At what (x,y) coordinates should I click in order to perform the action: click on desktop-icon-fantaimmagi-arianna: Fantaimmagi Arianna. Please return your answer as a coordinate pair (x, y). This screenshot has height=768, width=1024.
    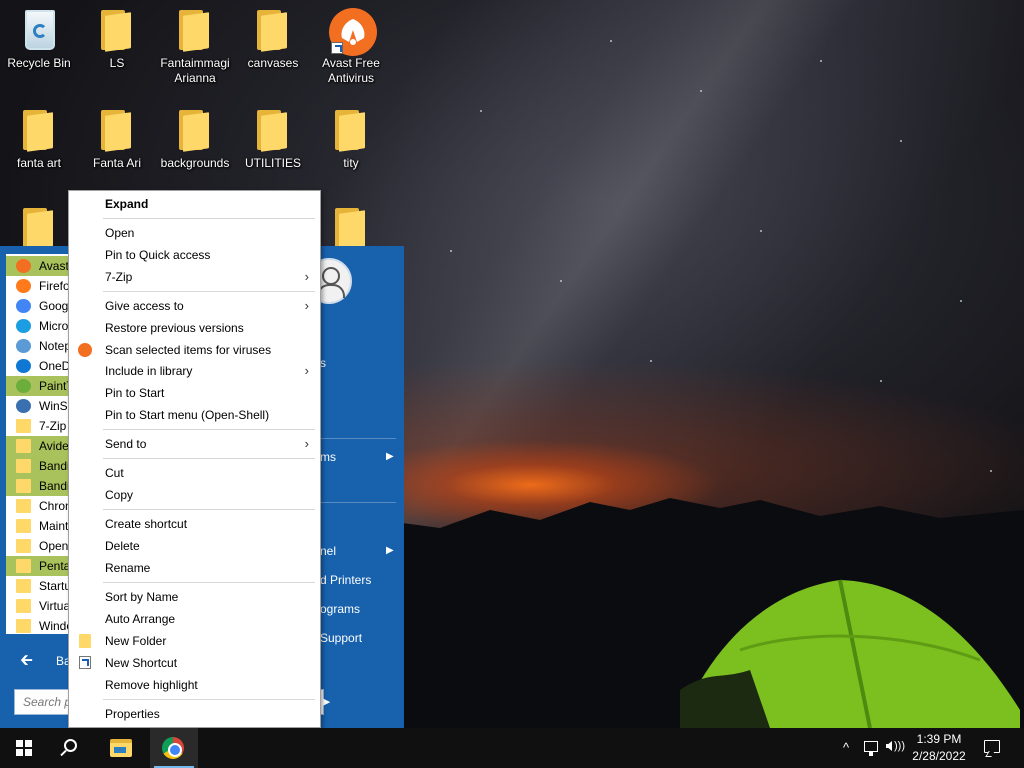
    Looking at the image, I should click on (195, 47).